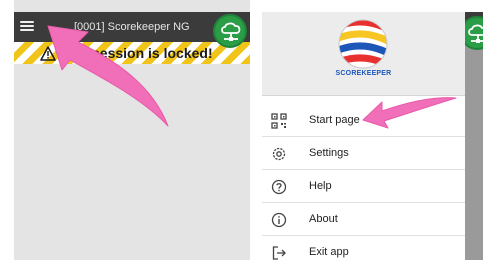 The width and height of the screenshot is (483, 260). I want to click on exit-icon, so click(279, 253).